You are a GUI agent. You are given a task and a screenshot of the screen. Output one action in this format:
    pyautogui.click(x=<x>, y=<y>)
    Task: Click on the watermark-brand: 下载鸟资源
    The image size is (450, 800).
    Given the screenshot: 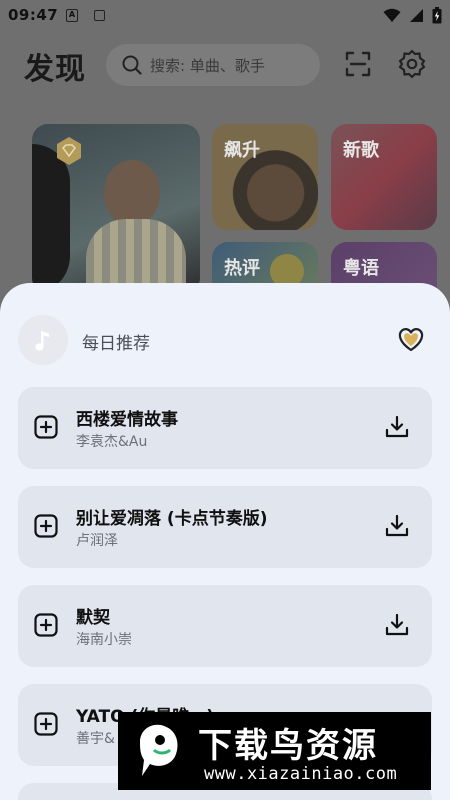 What is the action you would take?
    pyautogui.click(x=288, y=746)
    